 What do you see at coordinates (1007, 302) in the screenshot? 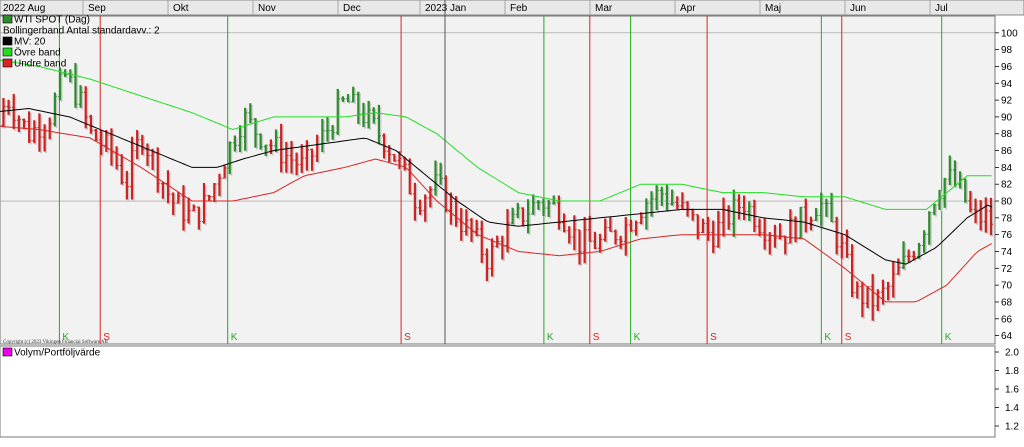
I see `price-tick-label: 68` at bounding box center [1007, 302].